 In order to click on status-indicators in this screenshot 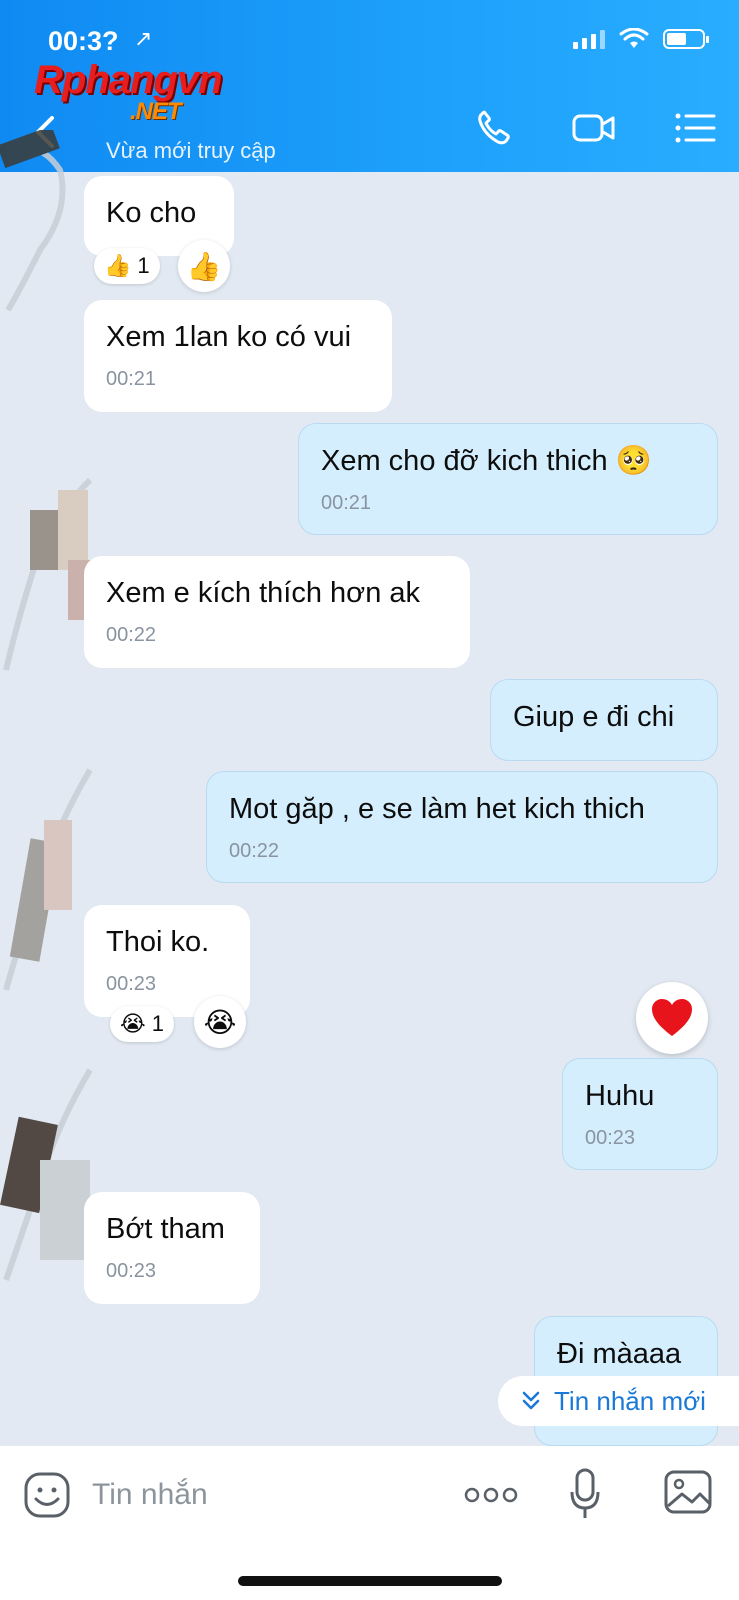, I will do `click(641, 39)`.